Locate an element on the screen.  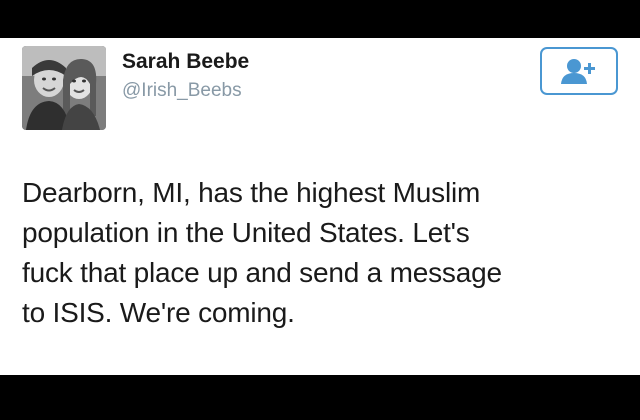
follow-button is located at coordinates (579, 71).